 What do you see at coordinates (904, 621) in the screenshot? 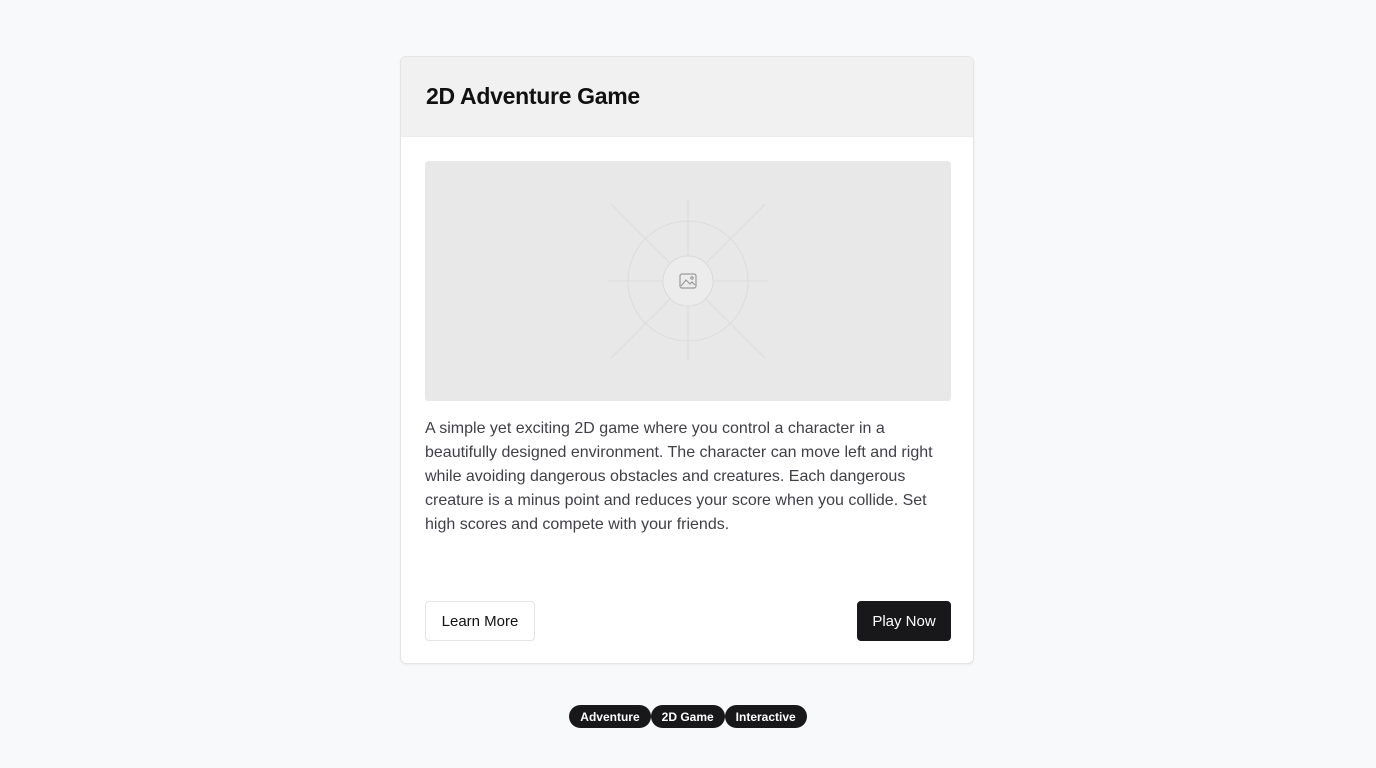
I see `play-now-button: Play Now` at bounding box center [904, 621].